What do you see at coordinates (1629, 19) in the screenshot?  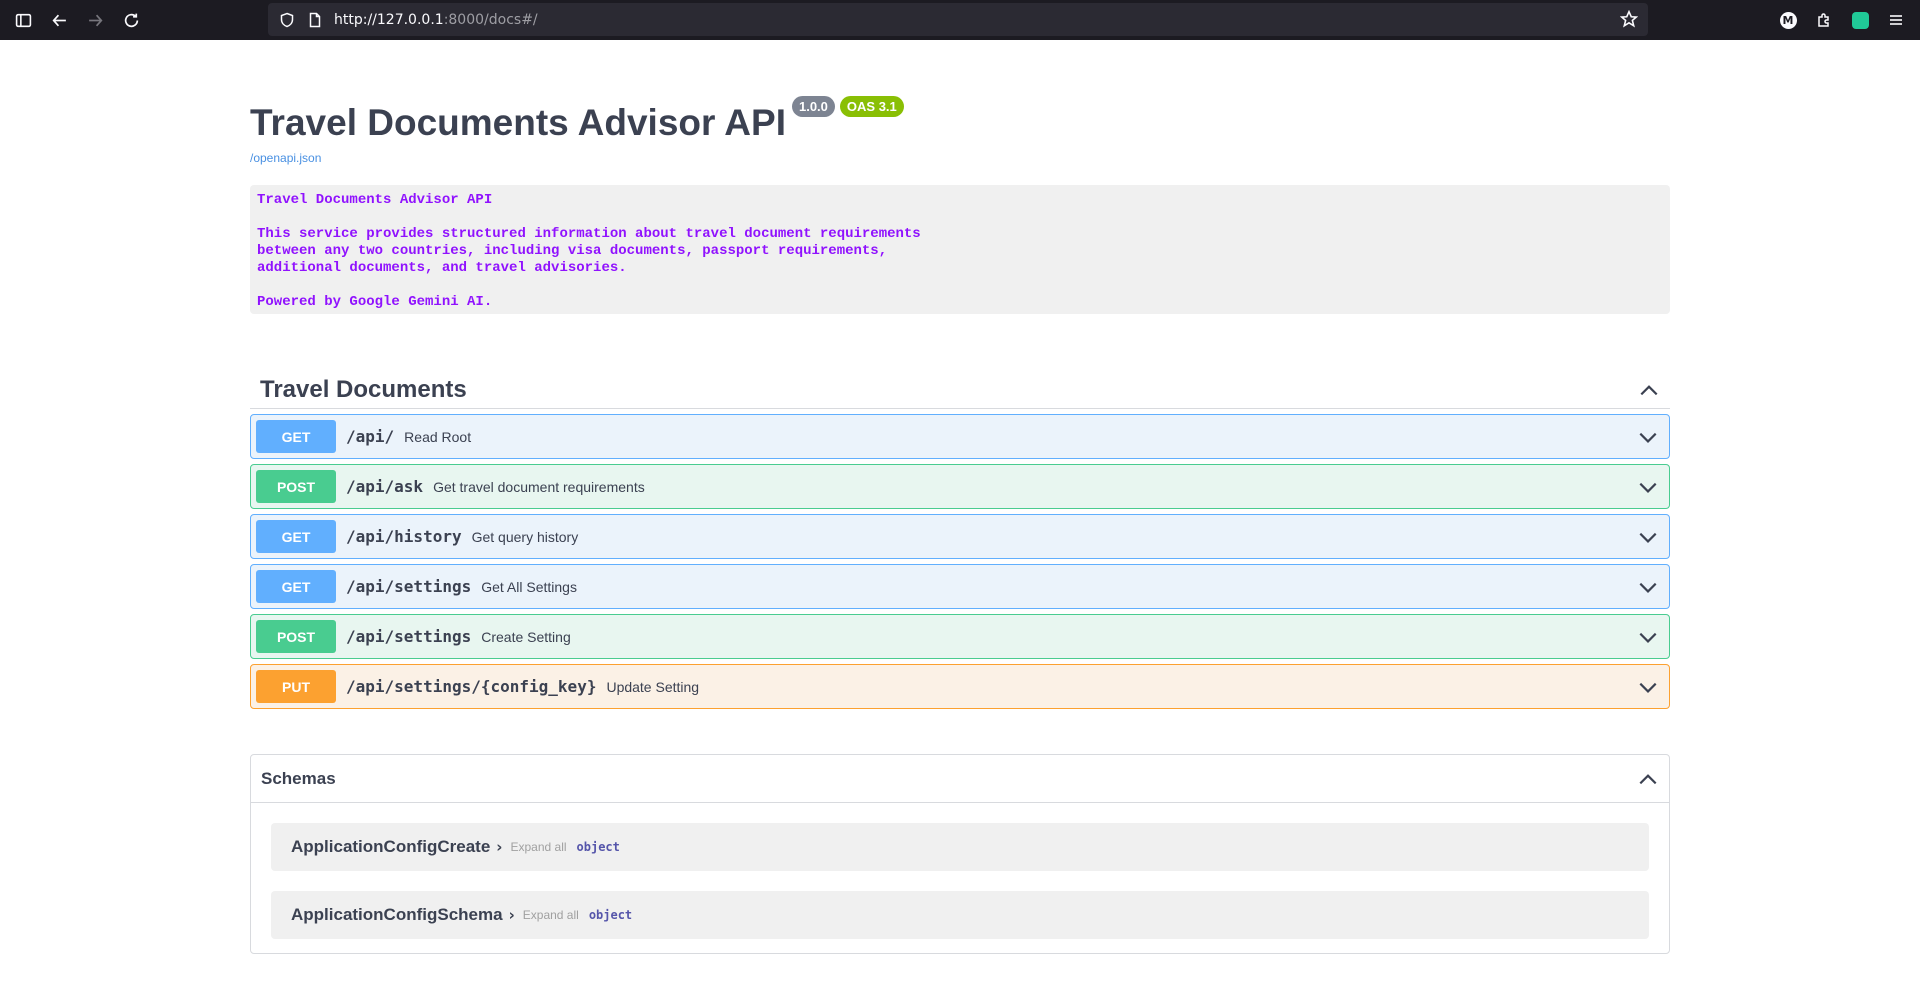 I see `bookmark-star-icon` at bounding box center [1629, 19].